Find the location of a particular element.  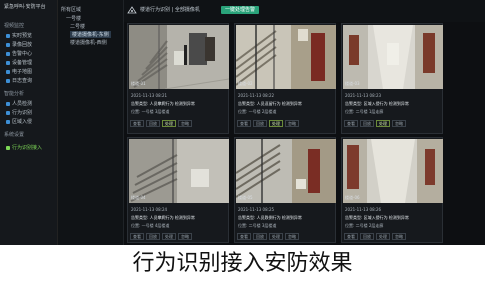

alarm-location: 位置: 一号楼 2层楼道 is located at coordinates (257, 111).